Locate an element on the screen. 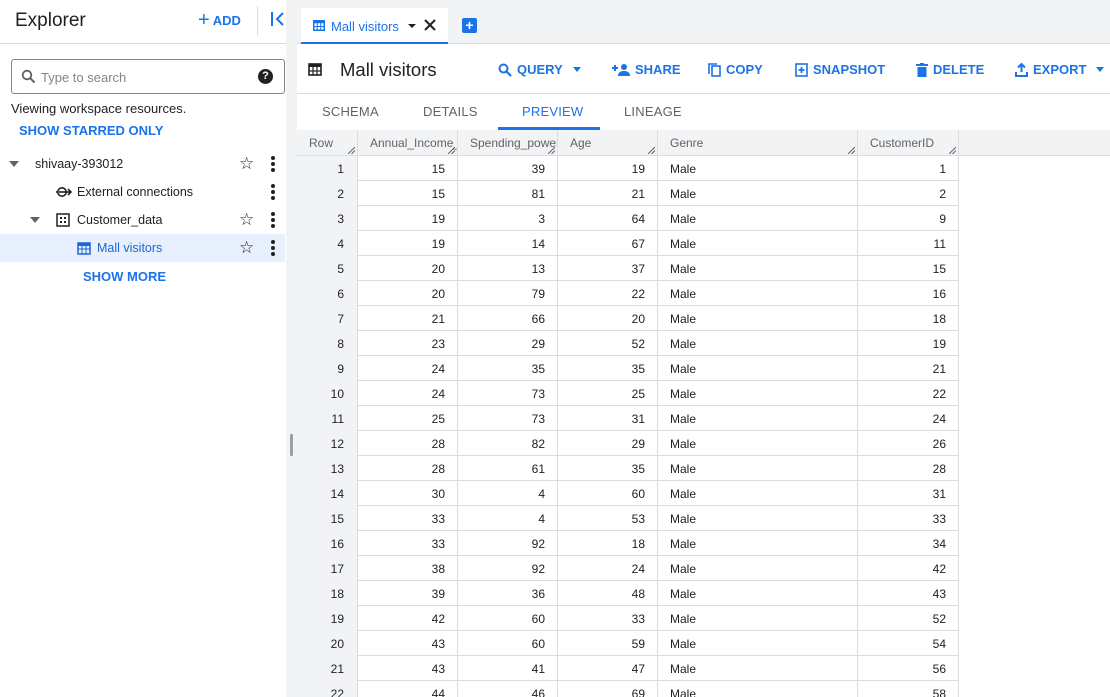 The height and width of the screenshot is (697, 1110). table-row: 18 39 36 48 Male 43 is located at coordinates (628, 593).